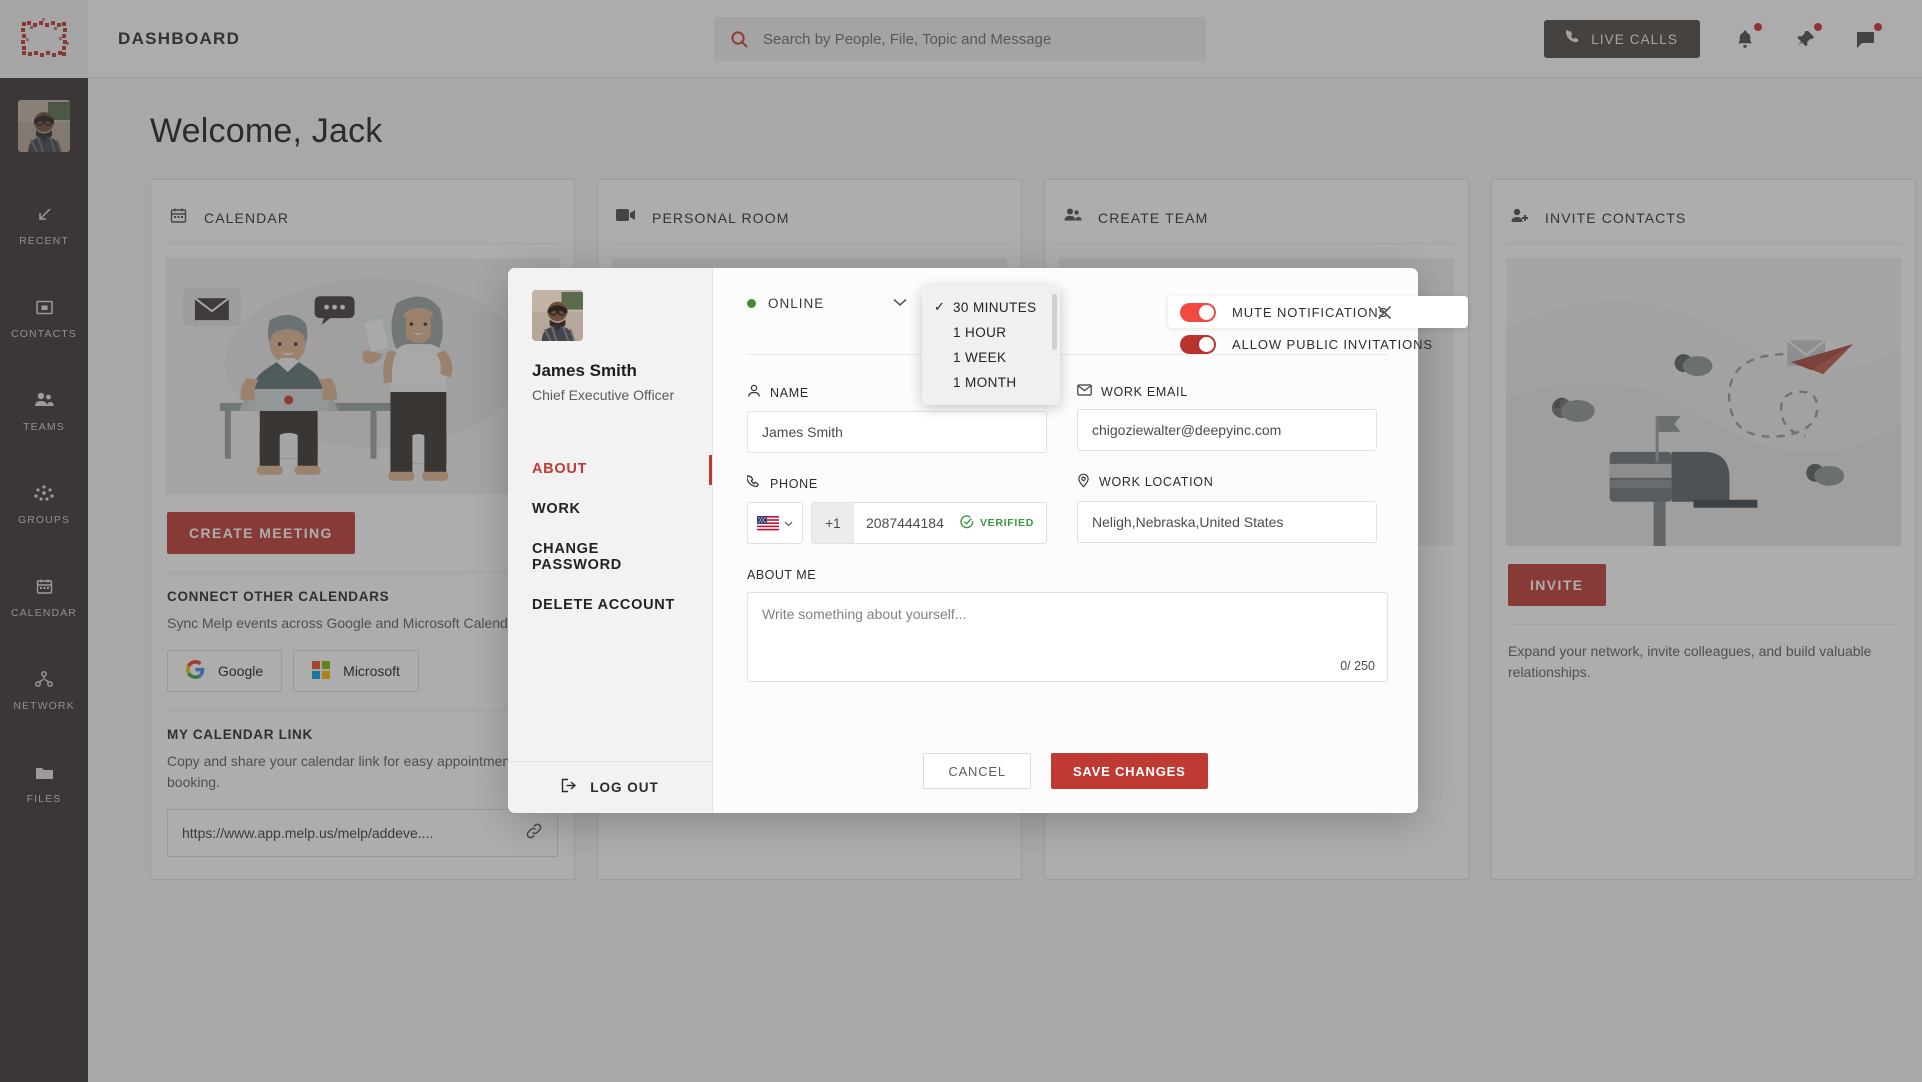 The width and height of the screenshot is (1922, 1082). I want to click on dropdown-scrollbar, so click(1054, 322).